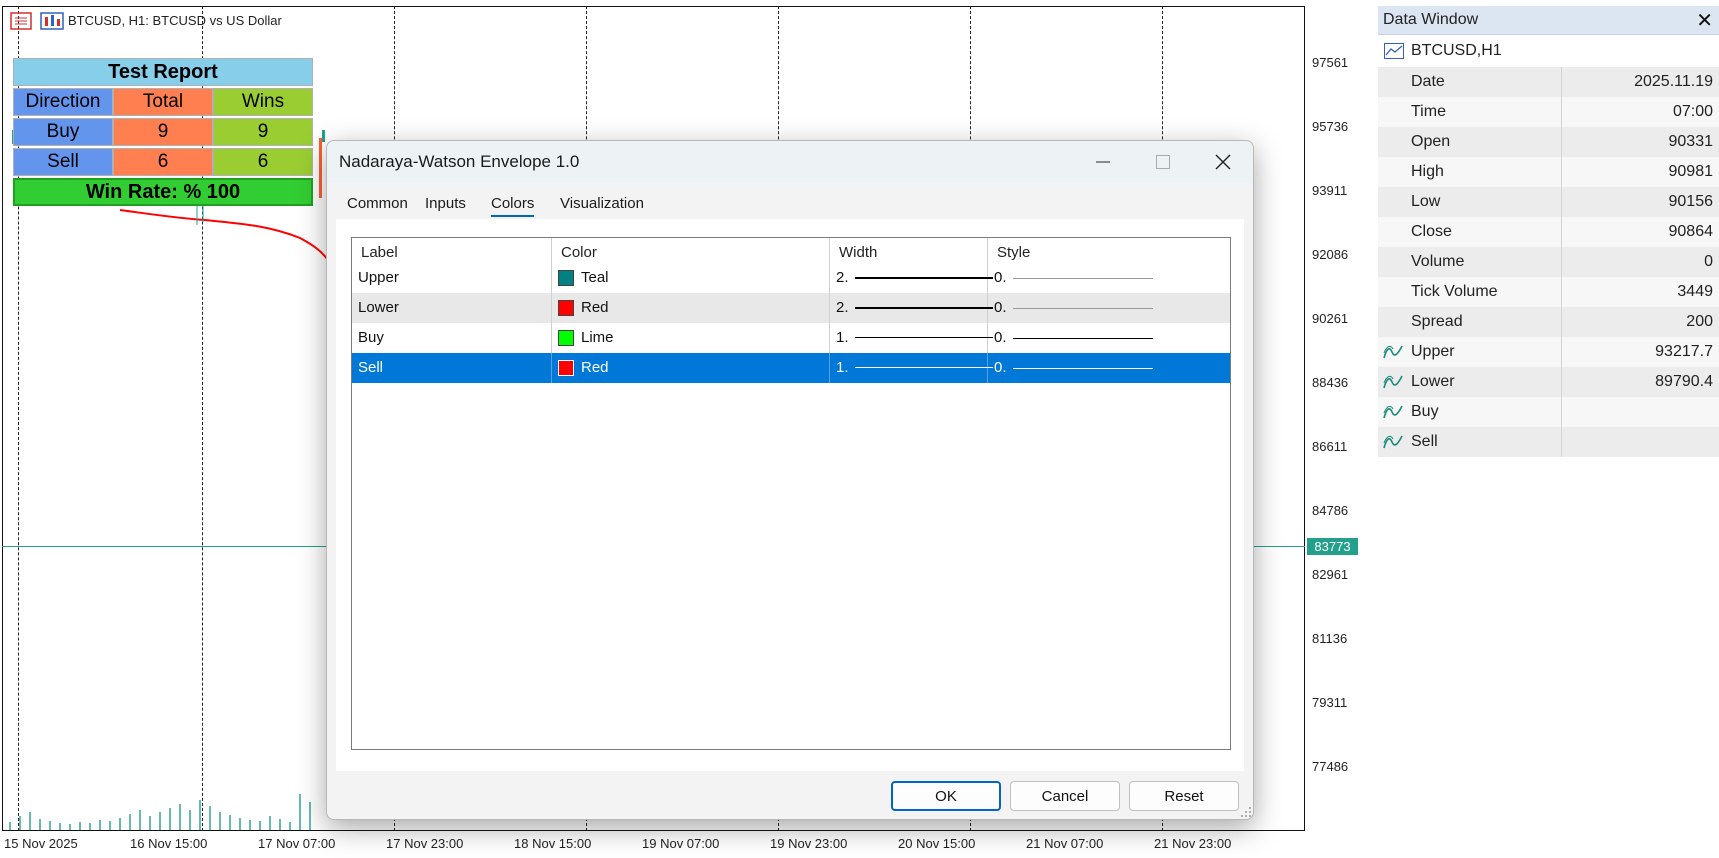  I want to click on dialog-titlebar: Nadaraya-Watson Envelope 1.0, so click(790, 162).